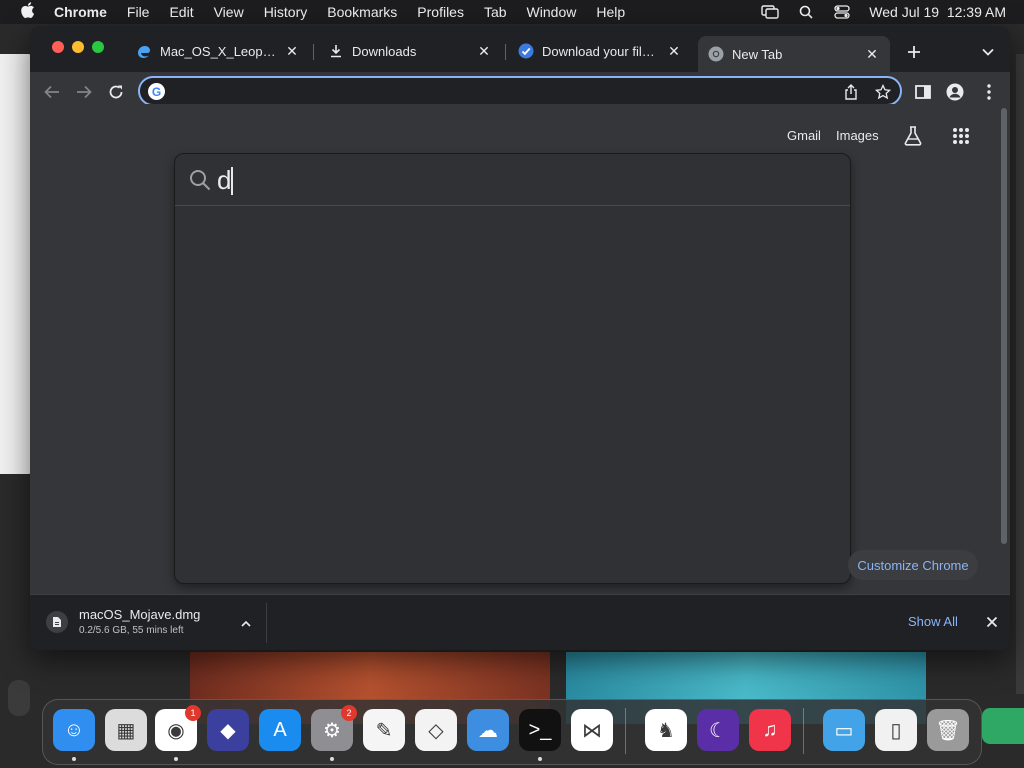 The height and width of the screenshot is (768, 1024). What do you see at coordinates (718, 730) in the screenshot?
I see `nightshade-icon: ☾` at bounding box center [718, 730].